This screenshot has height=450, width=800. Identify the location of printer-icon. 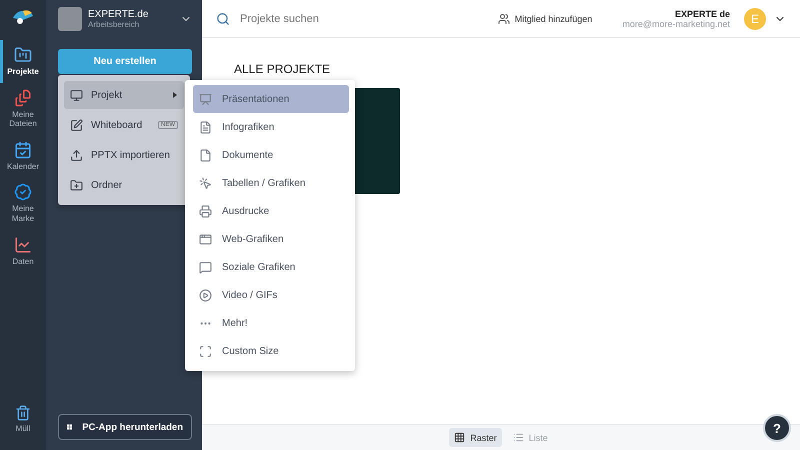
(205, 211).